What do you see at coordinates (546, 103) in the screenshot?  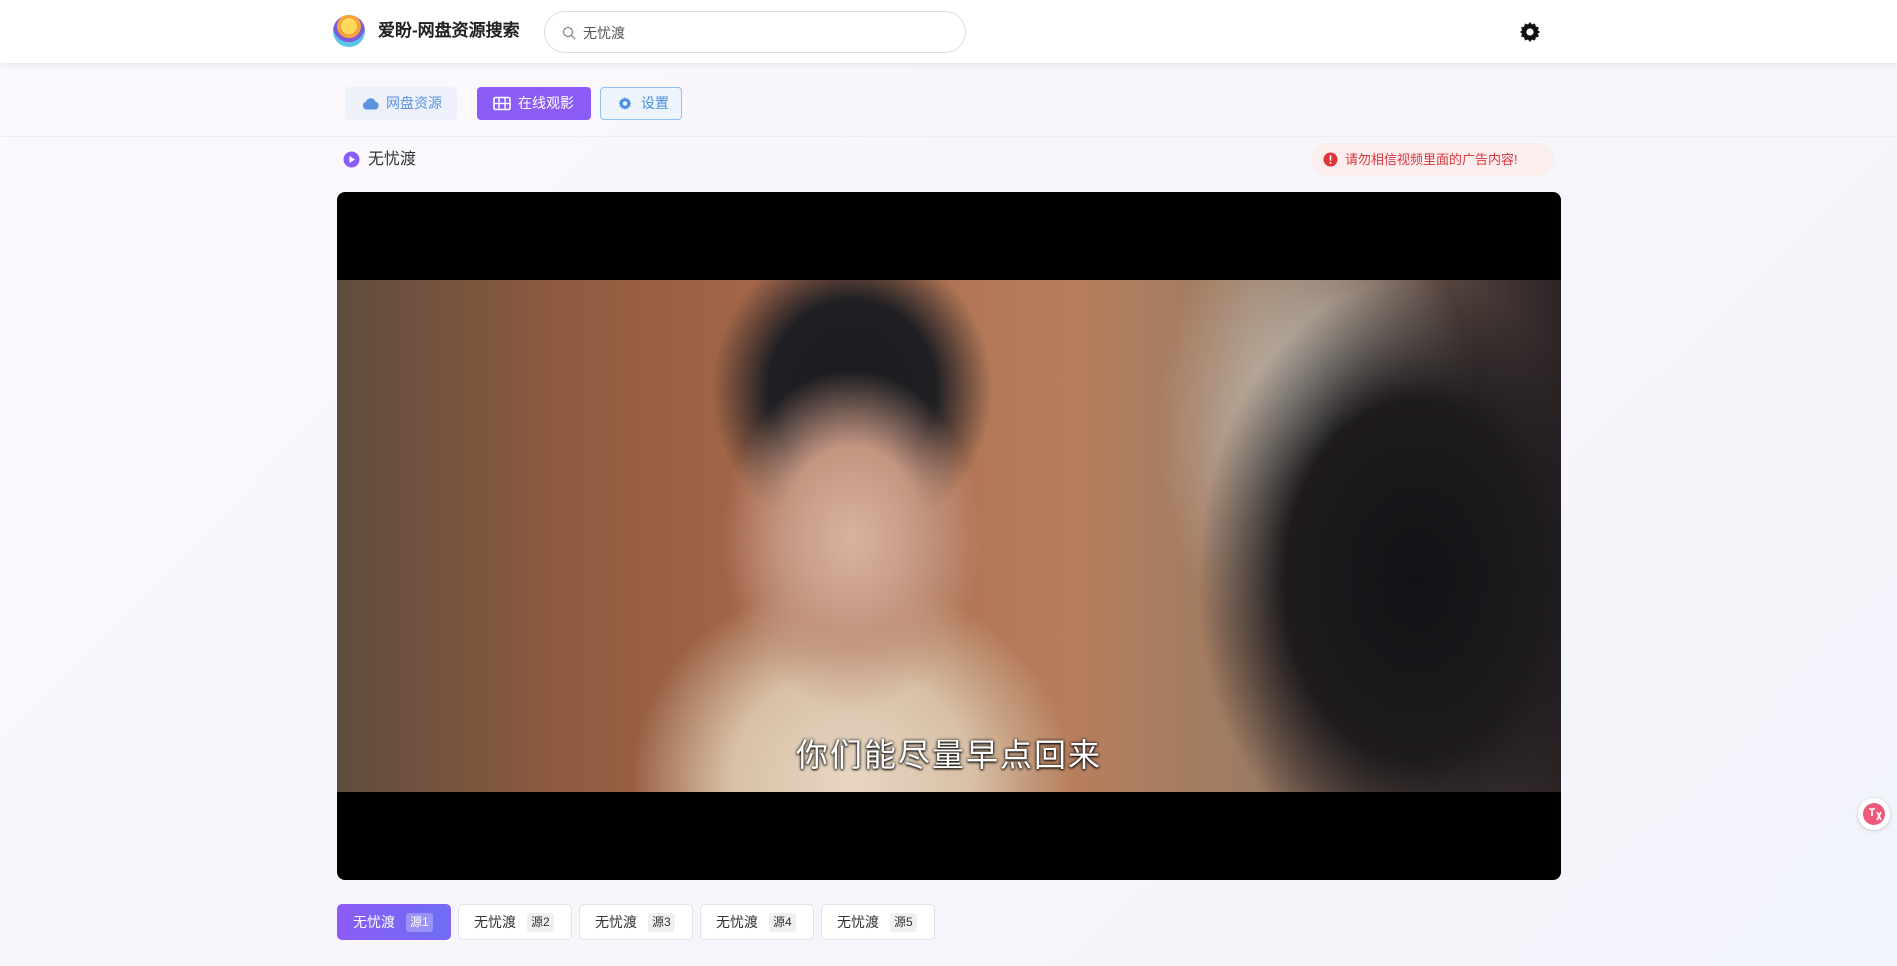 I see `tab-label: 在线观影` at bounding box center [546, 103].